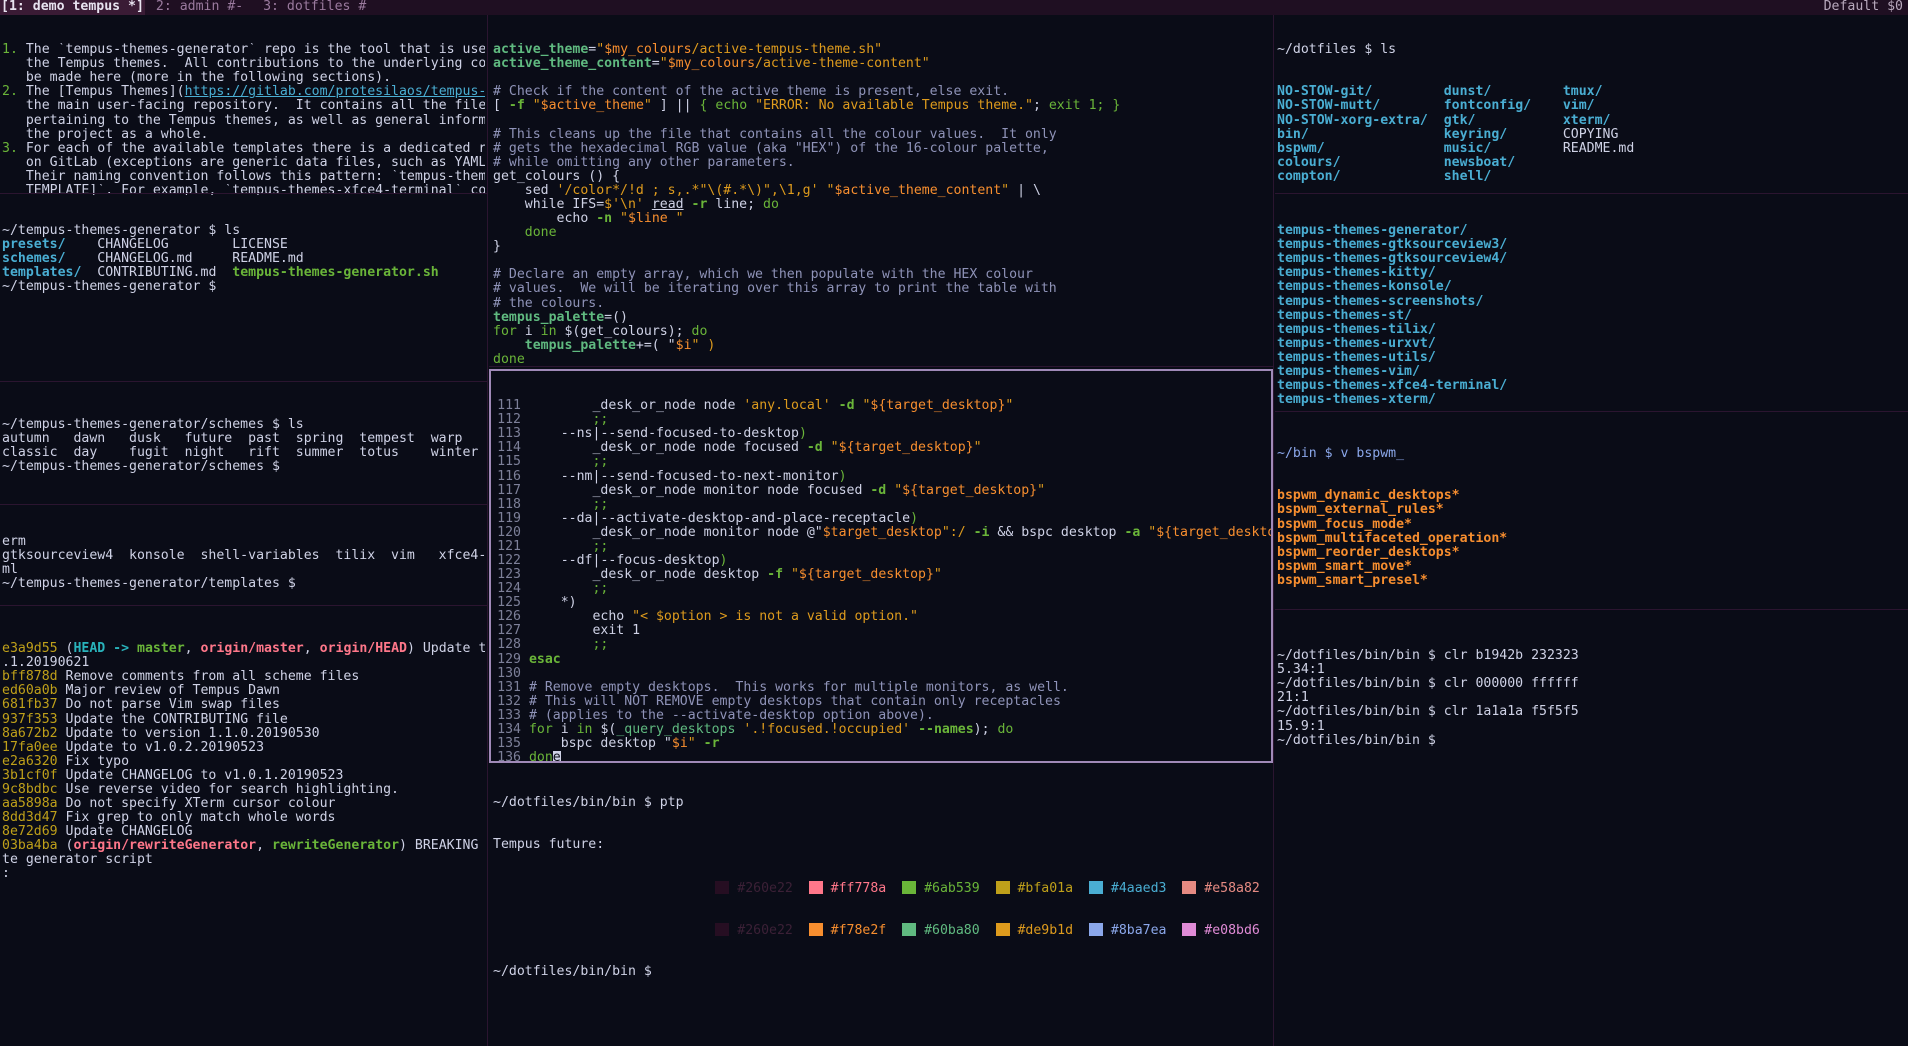 This screenshot has width=1908, height=1046. What do you see at coordinates (636, 406) in the screenshot?
I see `text-span: _desk_or_node node` at bounding box center [636, 406].